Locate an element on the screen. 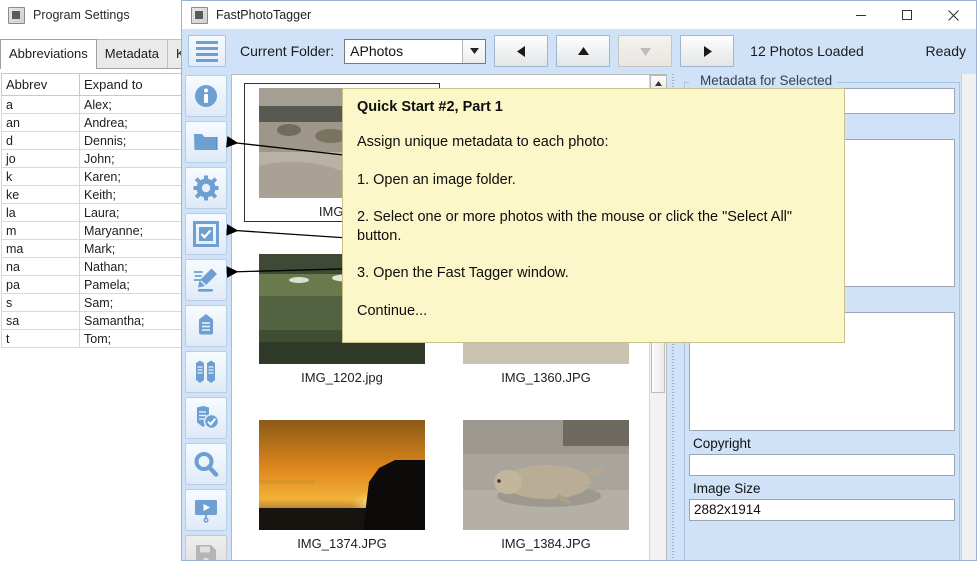 The height and width of the screenshot is (561, 977). save-button is located at coordinates (206, 547).